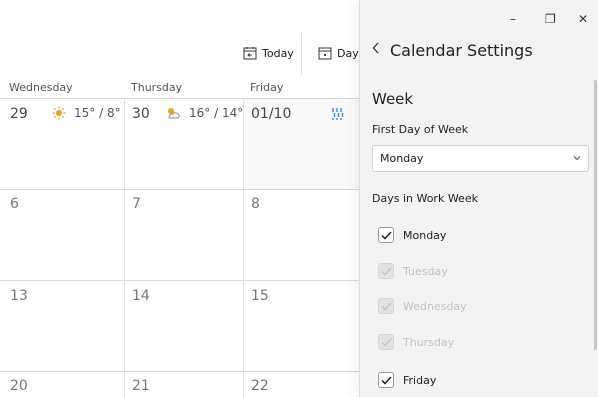 Image resolution: width=598 pixels, height=397 pixels. What do you see at coordinates (174, 113) in the screenshot?
I see `partly-cloudy-icon` at bounding box center [174, 113].